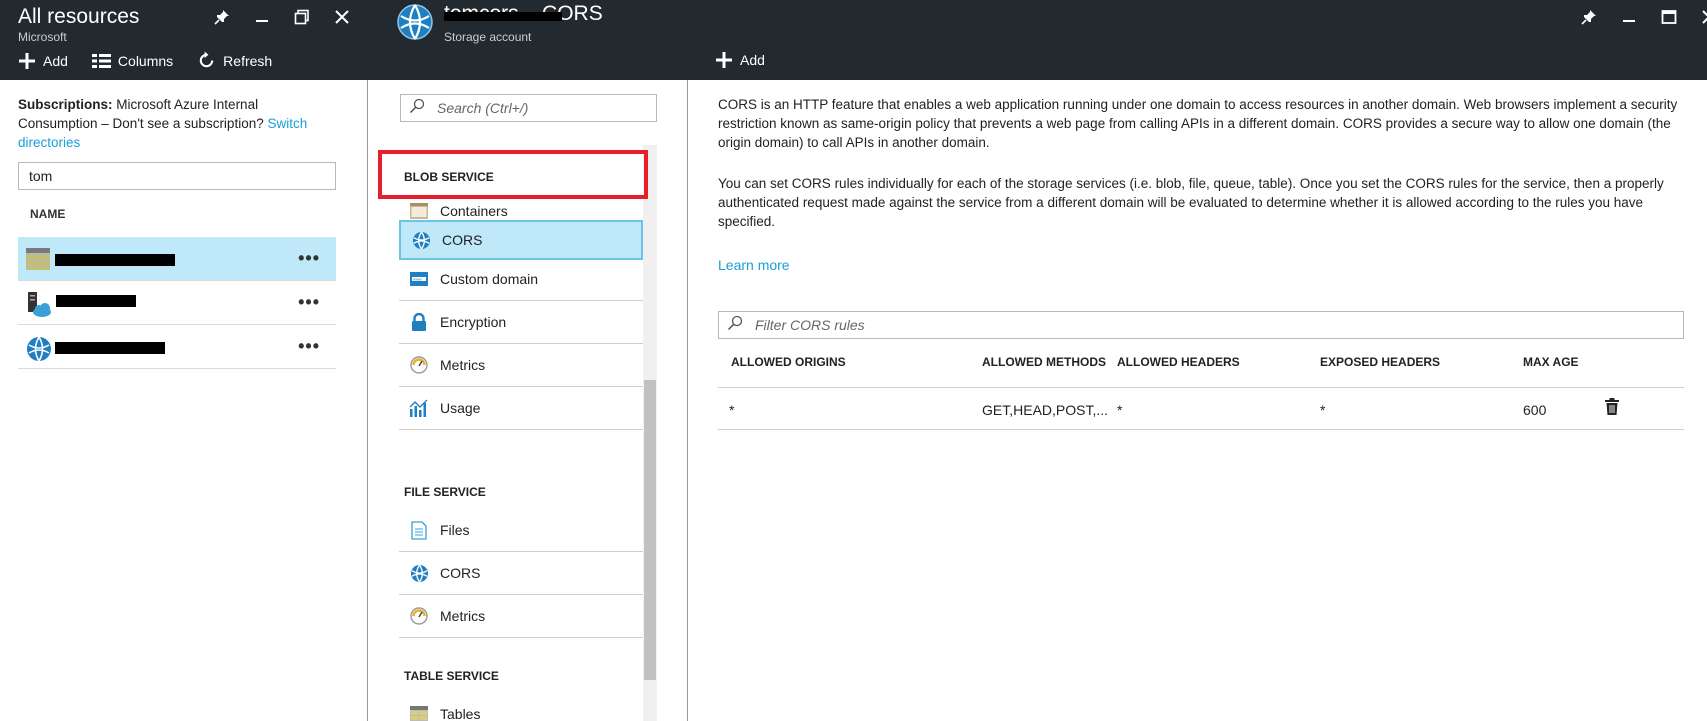  Describe the element at coordinates (455, 530) in the screenshot. I see `menu-item-label: Files` at that location.